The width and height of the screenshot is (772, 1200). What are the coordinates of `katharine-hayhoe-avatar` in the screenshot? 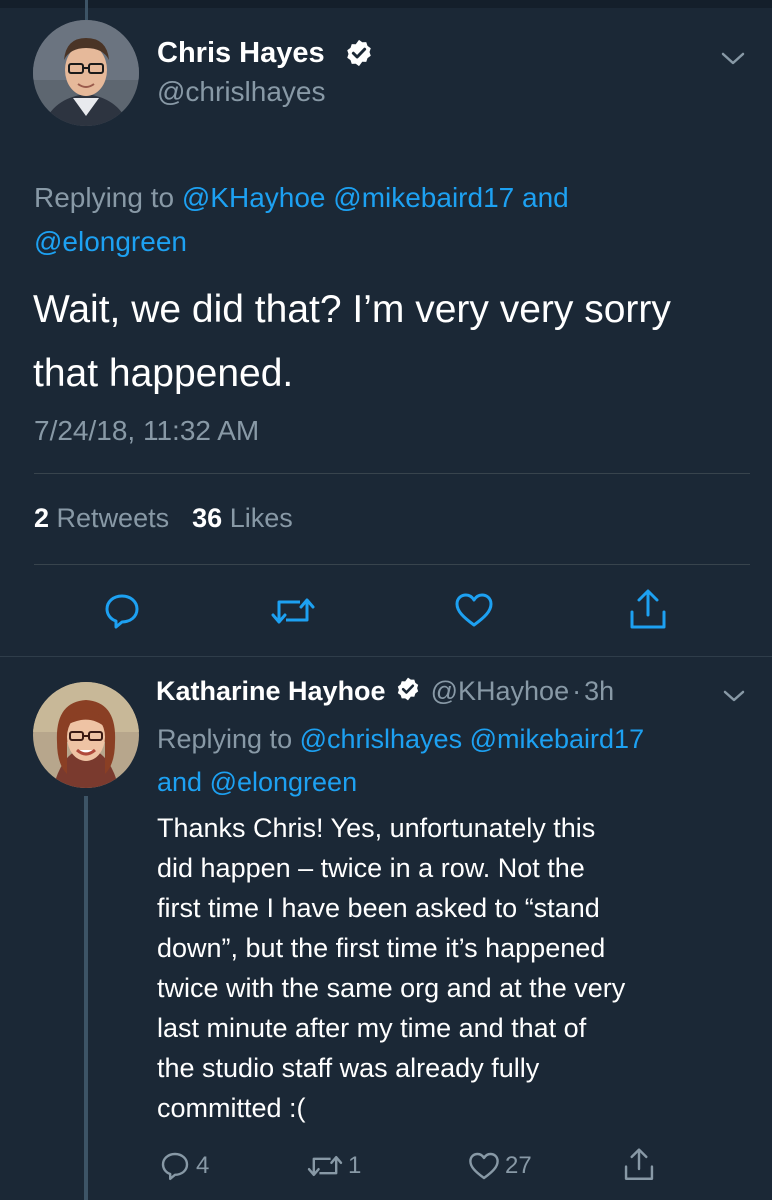 It's located at (86, 735).